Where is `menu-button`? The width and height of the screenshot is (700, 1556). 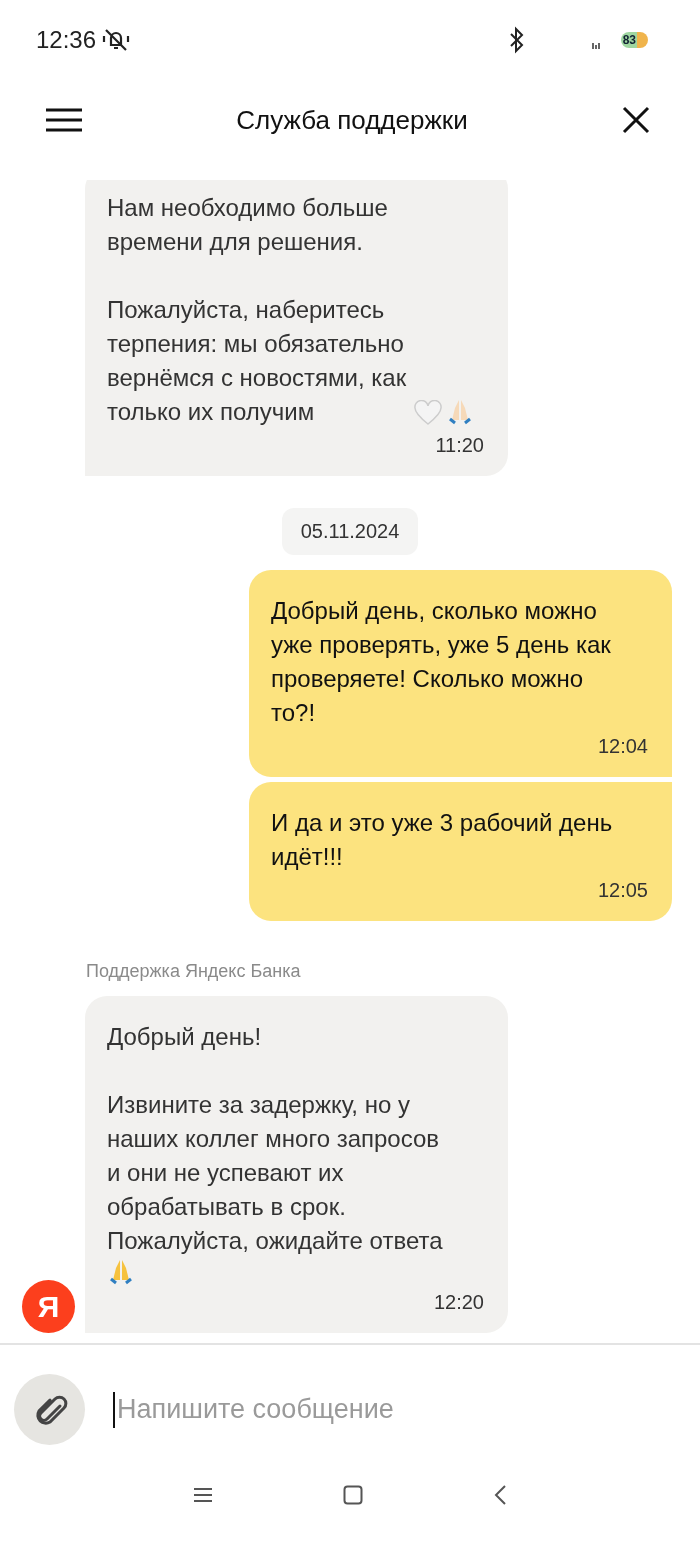
menu-button is located at coordinates (64, 120).